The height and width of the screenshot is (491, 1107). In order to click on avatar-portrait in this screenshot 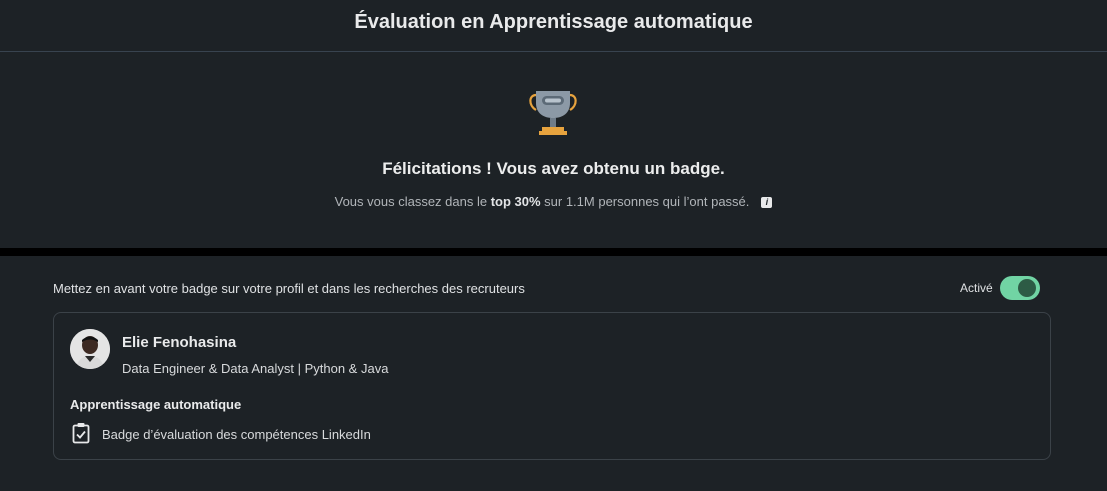, I will do `click(90, 349)`.